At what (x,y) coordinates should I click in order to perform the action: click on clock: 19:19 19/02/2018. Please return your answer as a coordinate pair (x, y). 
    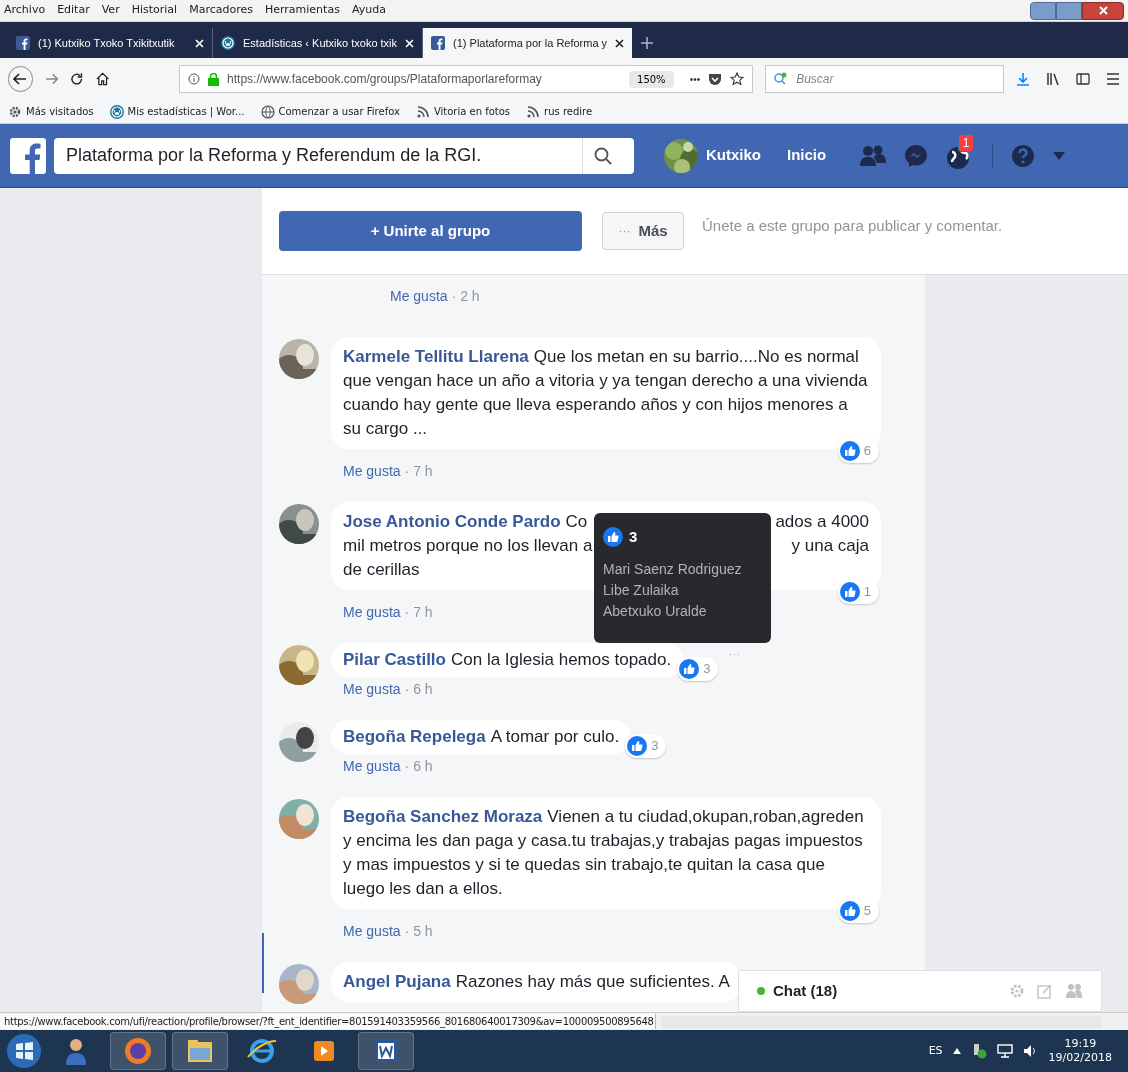
    Looking at the image, I should click on (1080, 1051).